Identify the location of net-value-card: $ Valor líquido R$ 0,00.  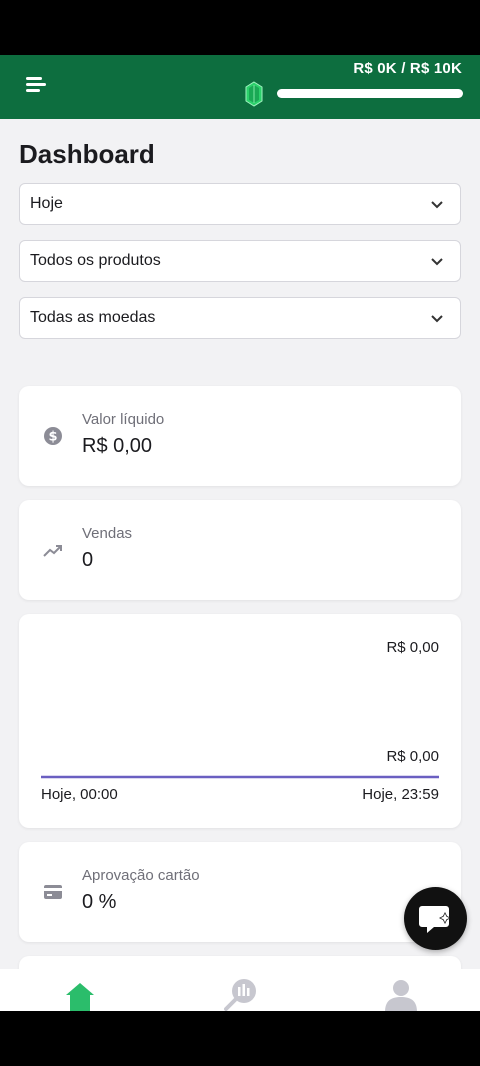
(240, 436).